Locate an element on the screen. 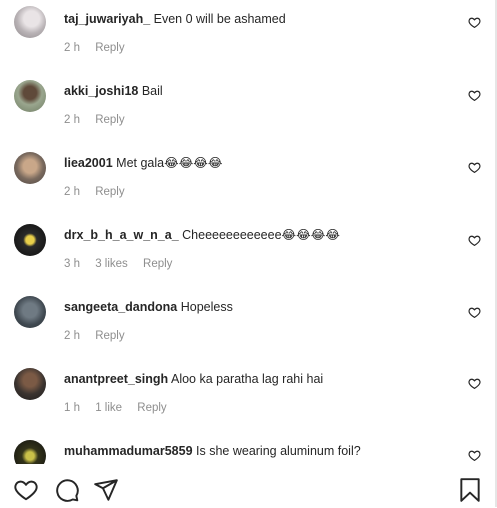 This screenshot has width=497, height=508. comment-text: Hopeless is located at coordinates (206, 307).